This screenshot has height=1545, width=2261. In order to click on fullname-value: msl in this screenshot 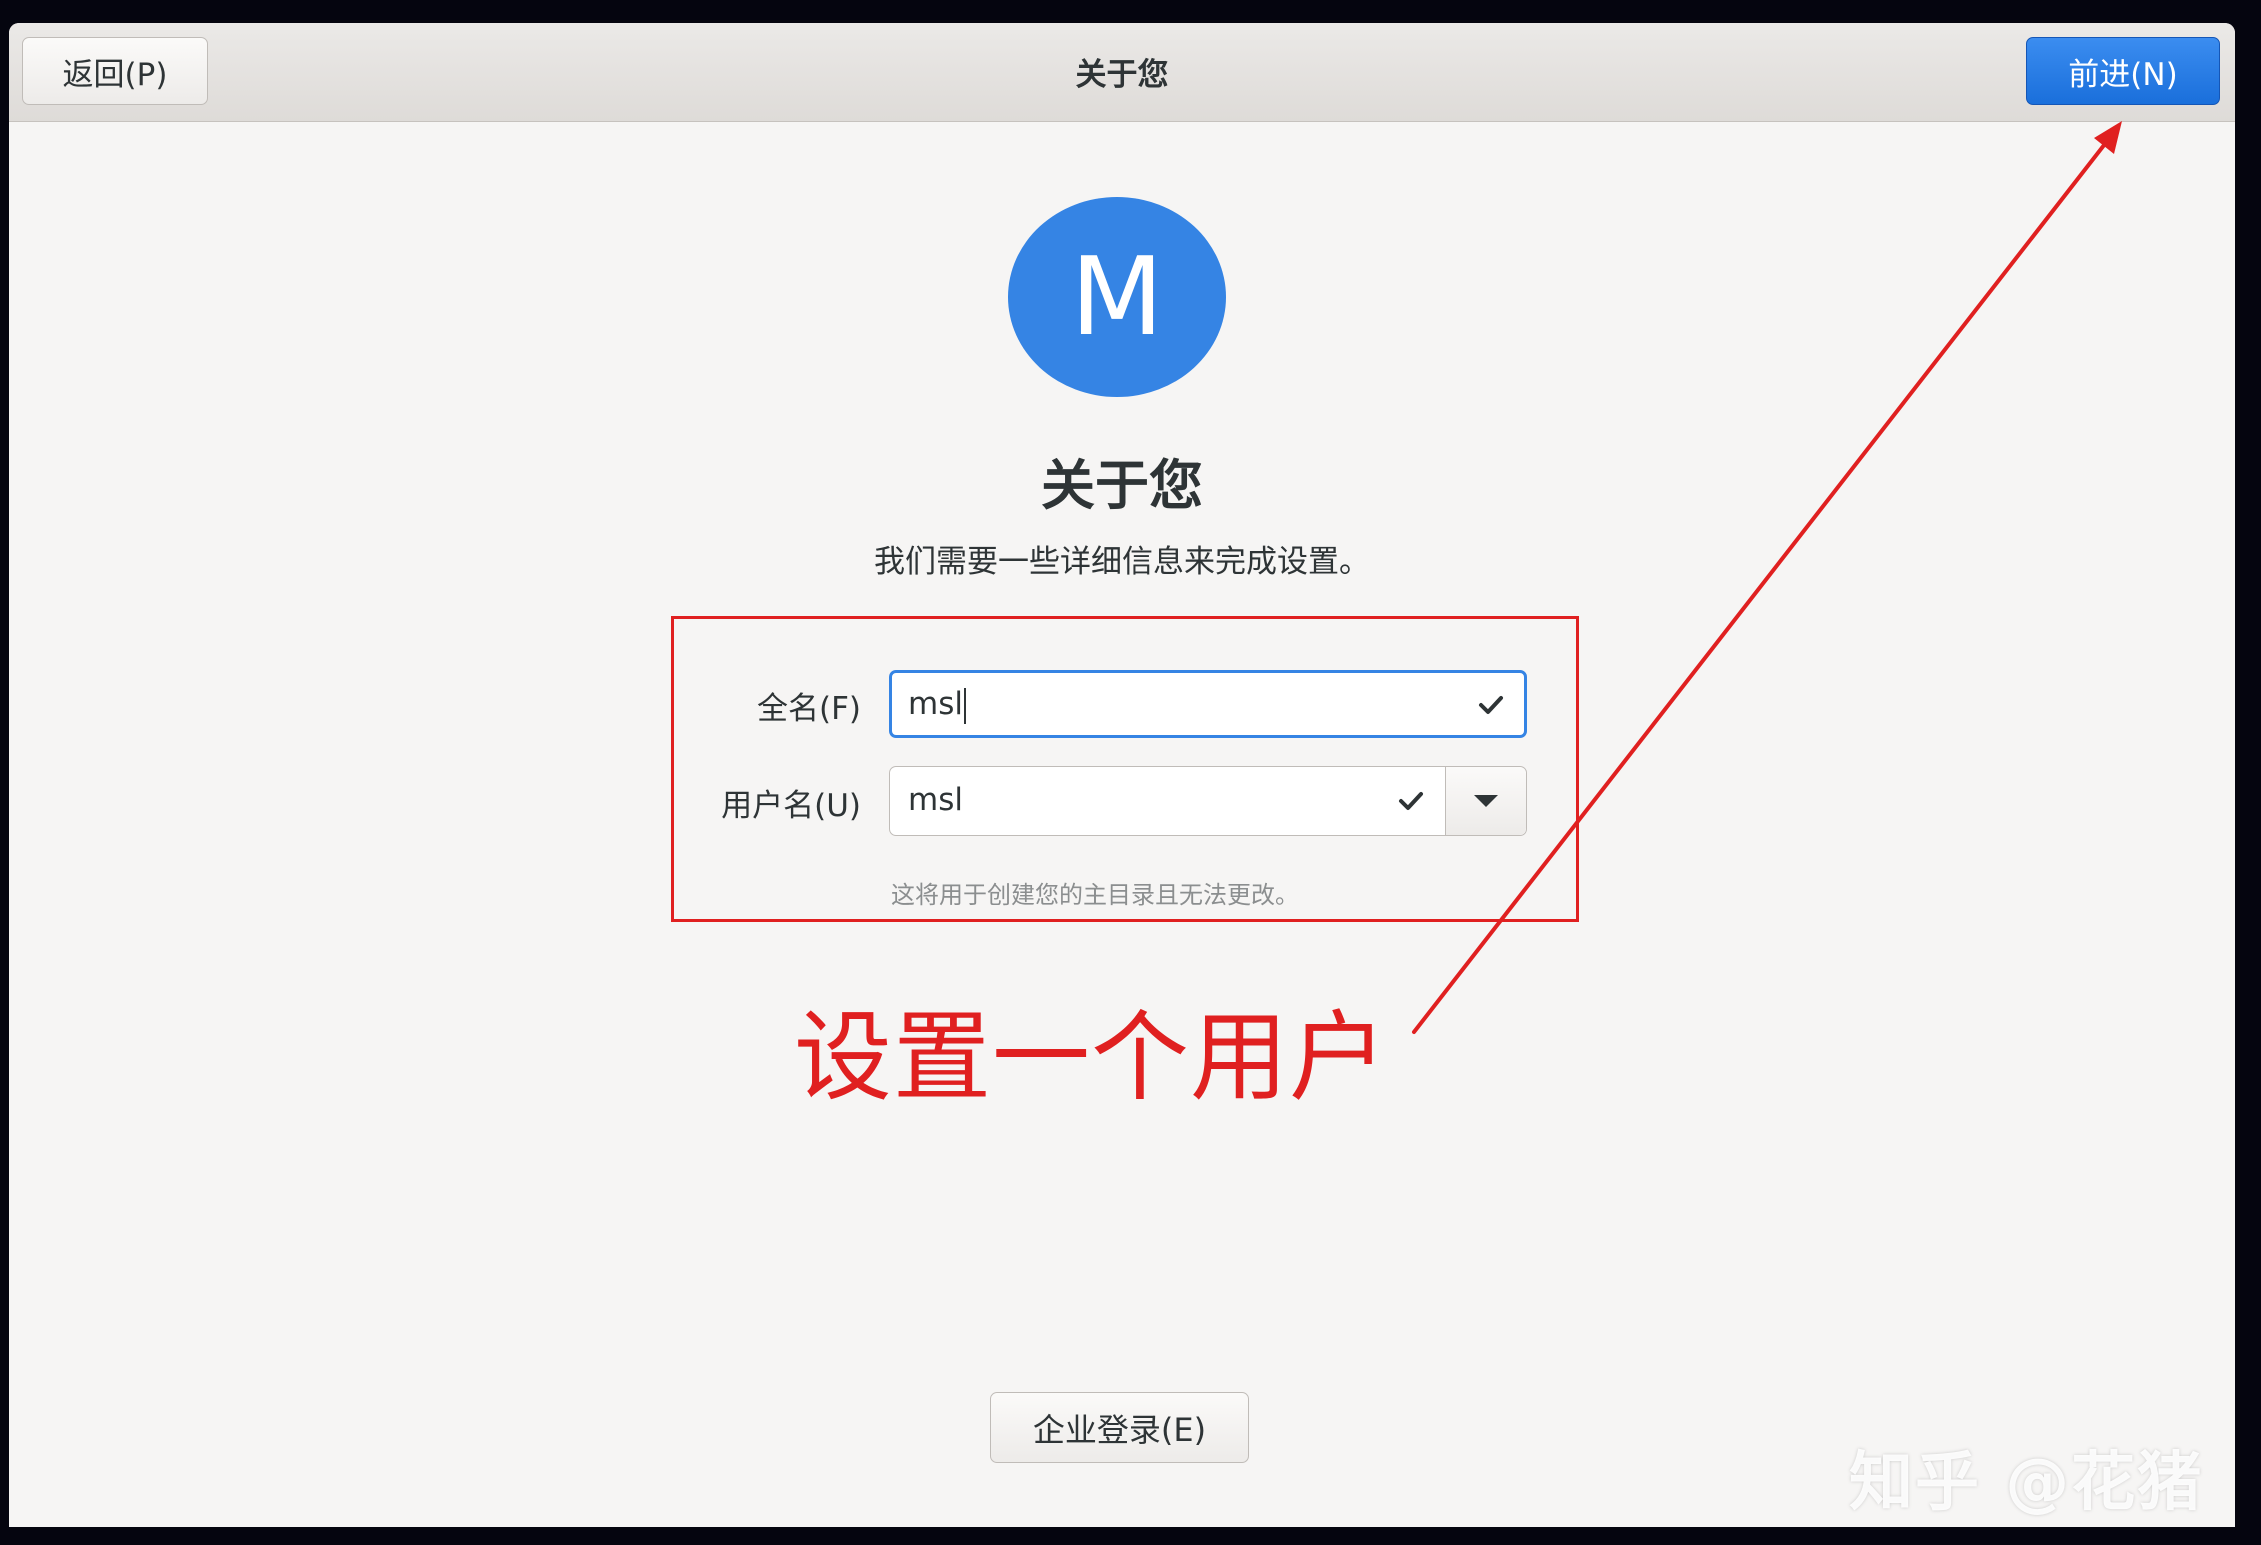, I will do `click(937, 705)`.